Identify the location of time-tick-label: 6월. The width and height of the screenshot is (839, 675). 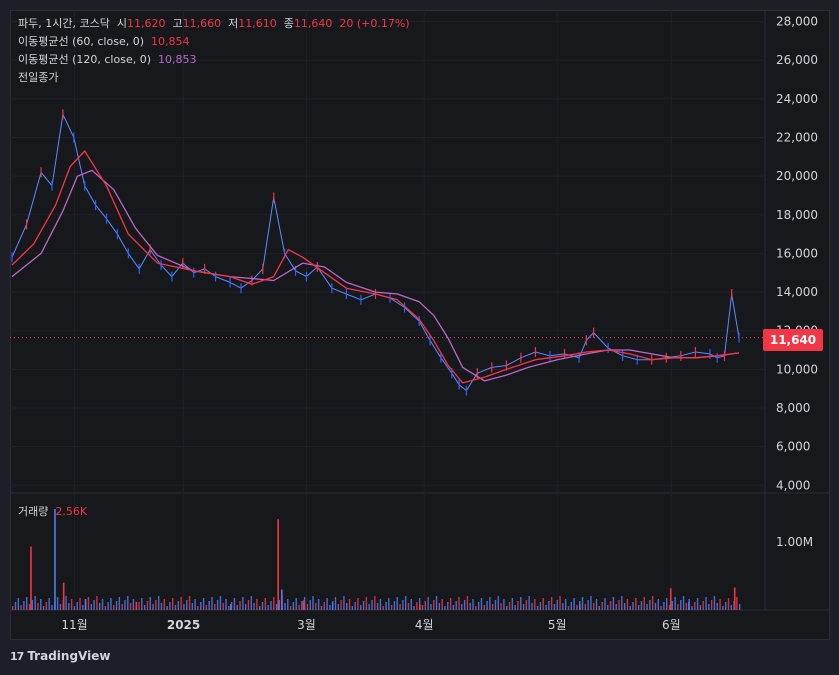
(671, 625).